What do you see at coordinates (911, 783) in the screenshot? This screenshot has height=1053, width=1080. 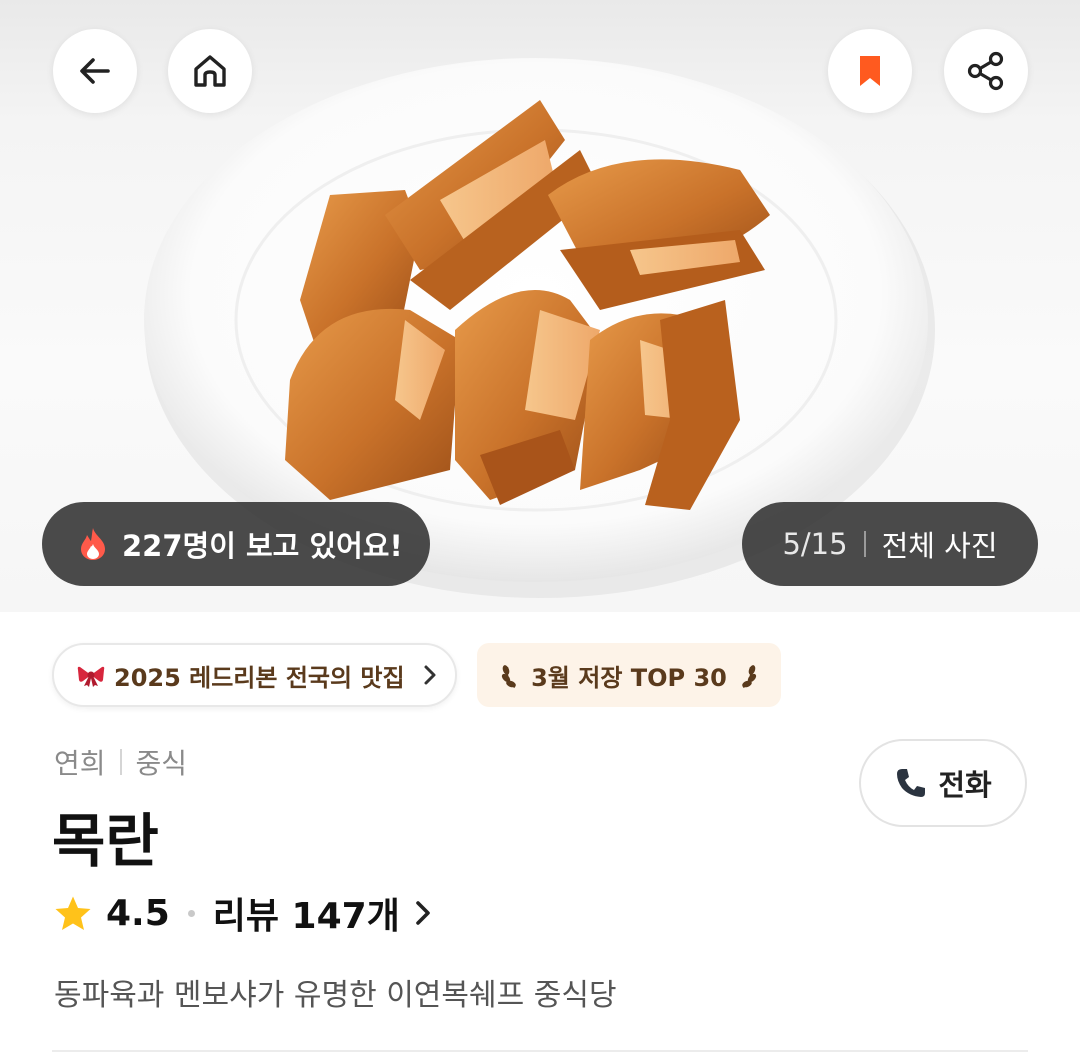 I see `phone-icon` at bounding box center [911, 783].